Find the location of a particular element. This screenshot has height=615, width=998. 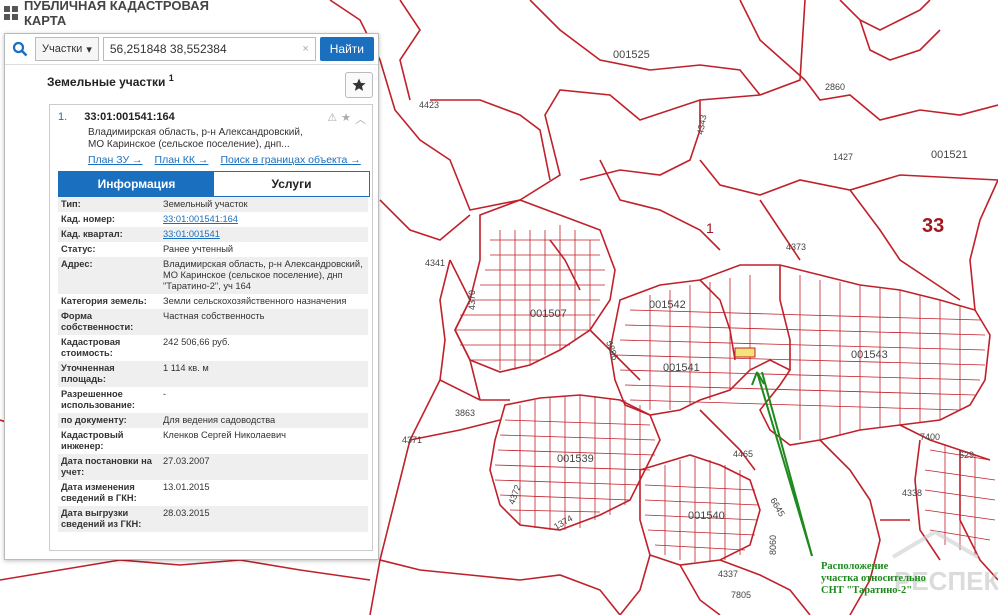

tab-info: Информация is located at coordinates (136, 184).